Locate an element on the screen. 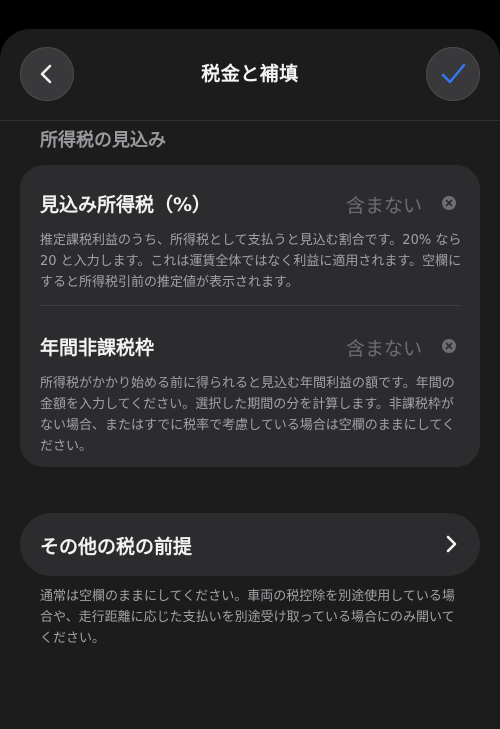 The image size is (500, 729). page-title: 税金と補填 is located at coordinates (250, 74).